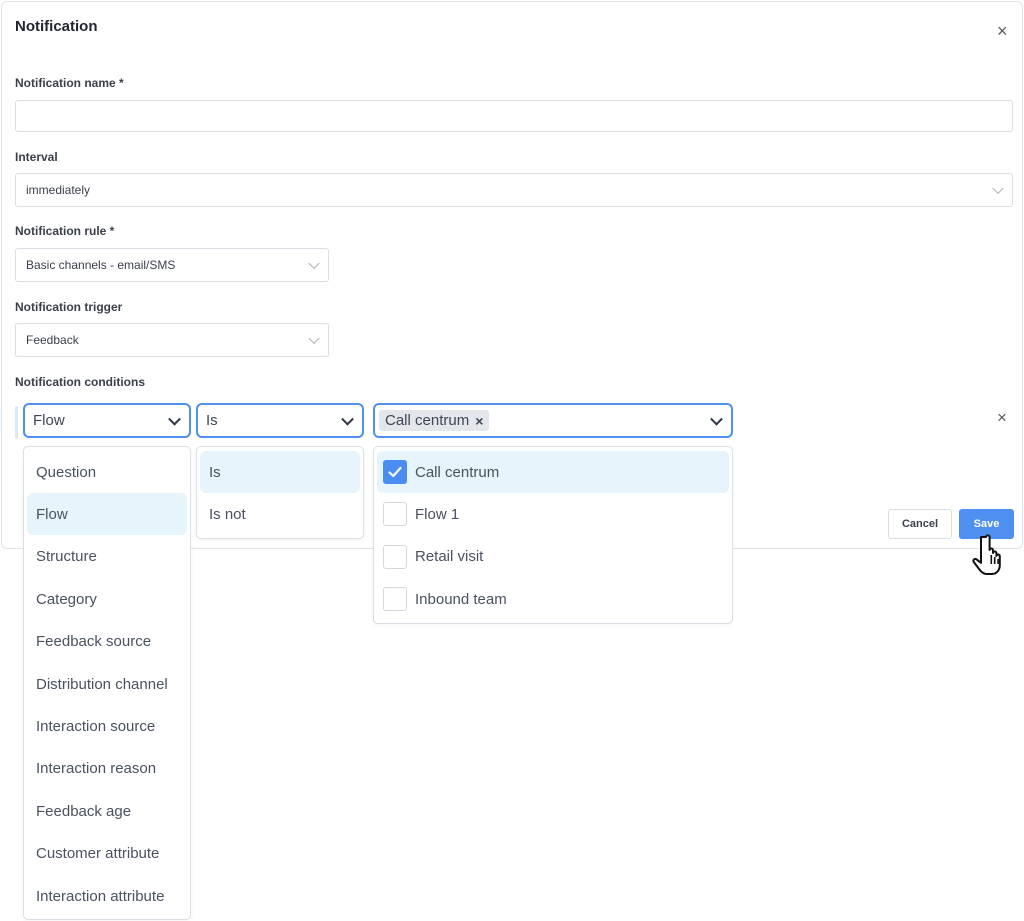  What do you see at coordinates (107, 420) in the screenshot?
I see `condition-field-select: Flow` at bounding box center [107, 420].